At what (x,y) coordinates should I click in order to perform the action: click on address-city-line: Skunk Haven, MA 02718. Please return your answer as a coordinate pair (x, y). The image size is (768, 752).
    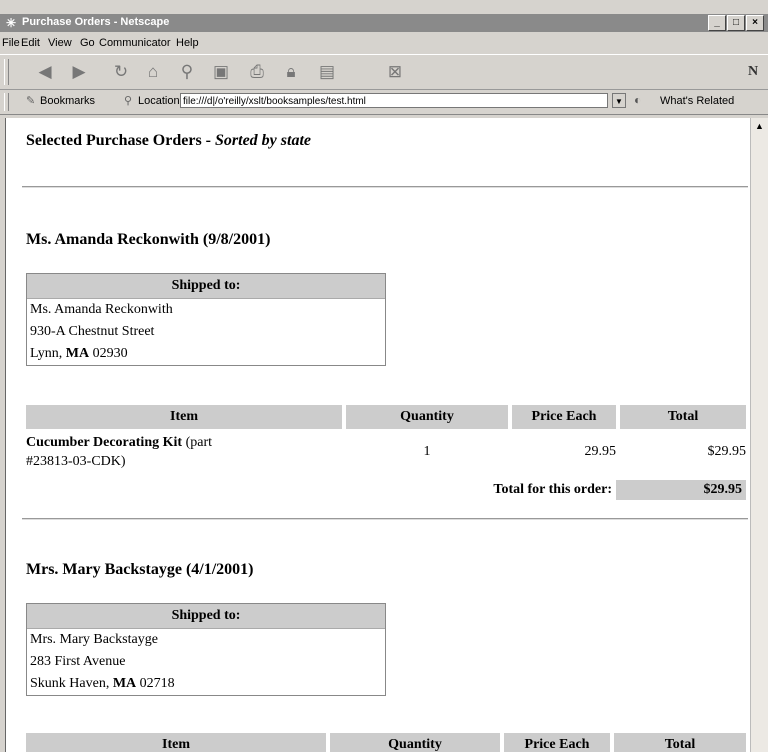
    Looking at the image, I should click on (206, 684).